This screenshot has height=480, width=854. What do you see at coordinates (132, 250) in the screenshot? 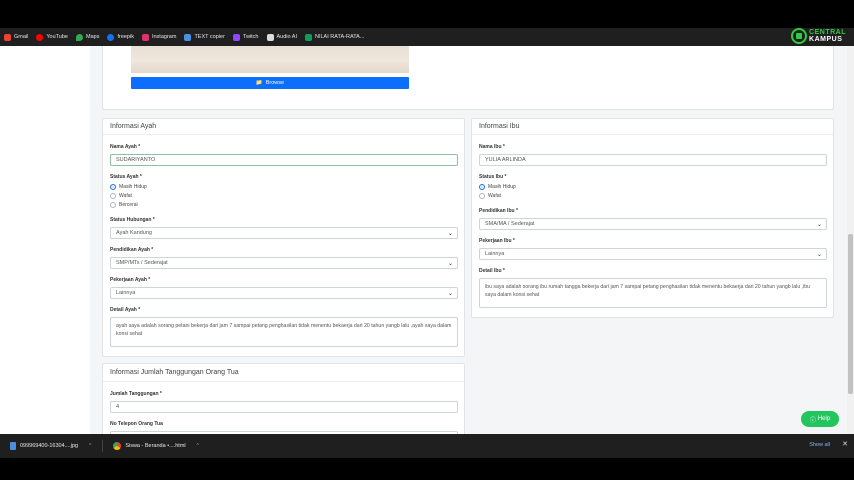
I see `pendidikan-ayah-label: Pendidikan Ayah *` at bounding box center [132, 250].